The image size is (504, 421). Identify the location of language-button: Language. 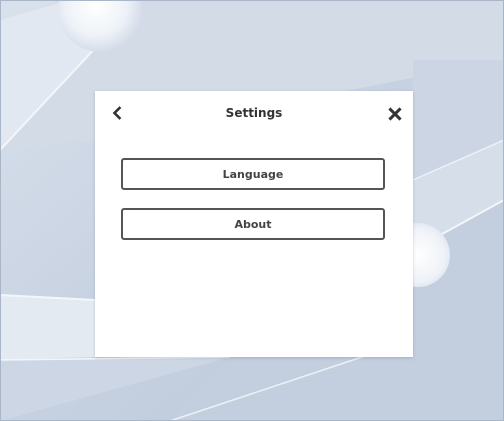
(253, 174).